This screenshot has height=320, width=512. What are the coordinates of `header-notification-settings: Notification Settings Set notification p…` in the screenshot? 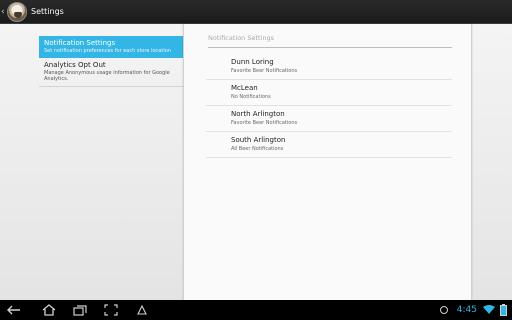 It's located at (111, 47).